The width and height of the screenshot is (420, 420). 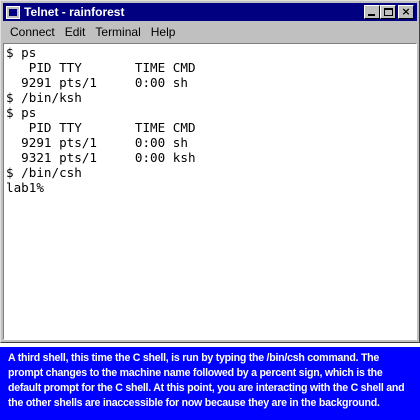 What do you see at coordinates (74, 12) in the screenshot?
I see `window-title: Telnet - rainforest` at bounding box center [74, 12].